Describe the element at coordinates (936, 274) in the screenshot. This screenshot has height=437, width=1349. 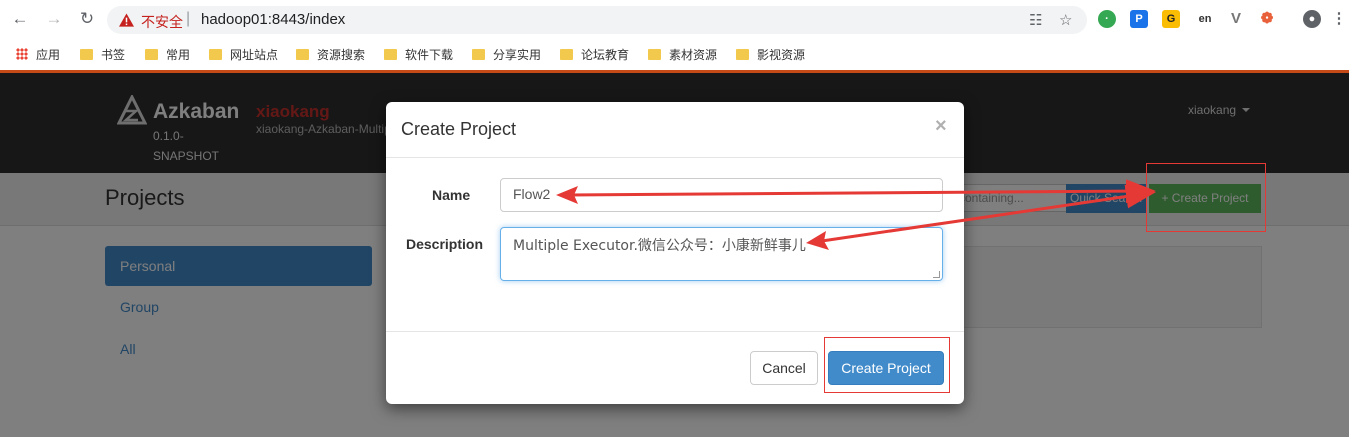
I see `resize-handle-icon` at that location.